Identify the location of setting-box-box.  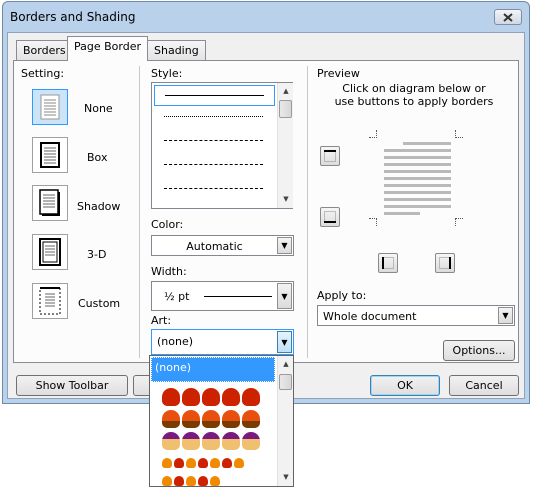
(50, 155).